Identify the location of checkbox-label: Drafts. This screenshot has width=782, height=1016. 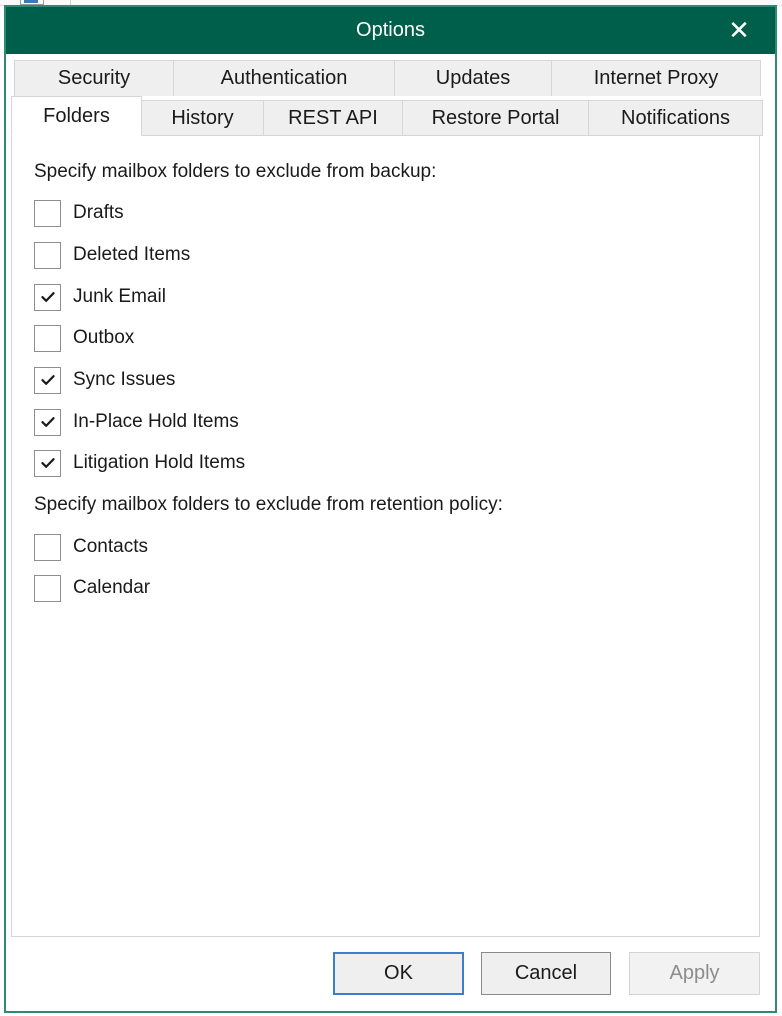
(98, 212).